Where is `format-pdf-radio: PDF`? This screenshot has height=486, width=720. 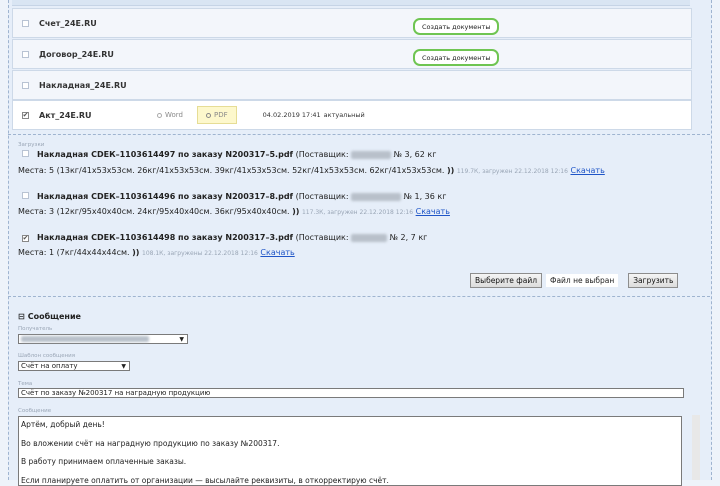 format-pdf-radio: PDF is located at coordinates (217, 115).